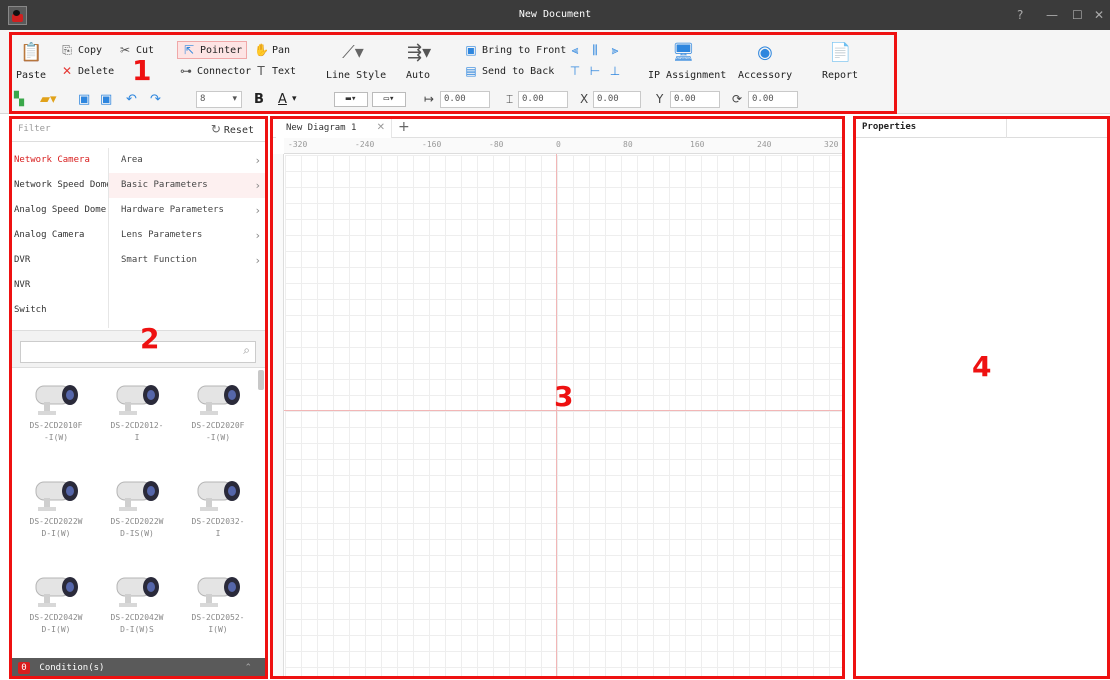 The image size is (1110, 680). I want to click on window-title: New Document, so click(555, 14).